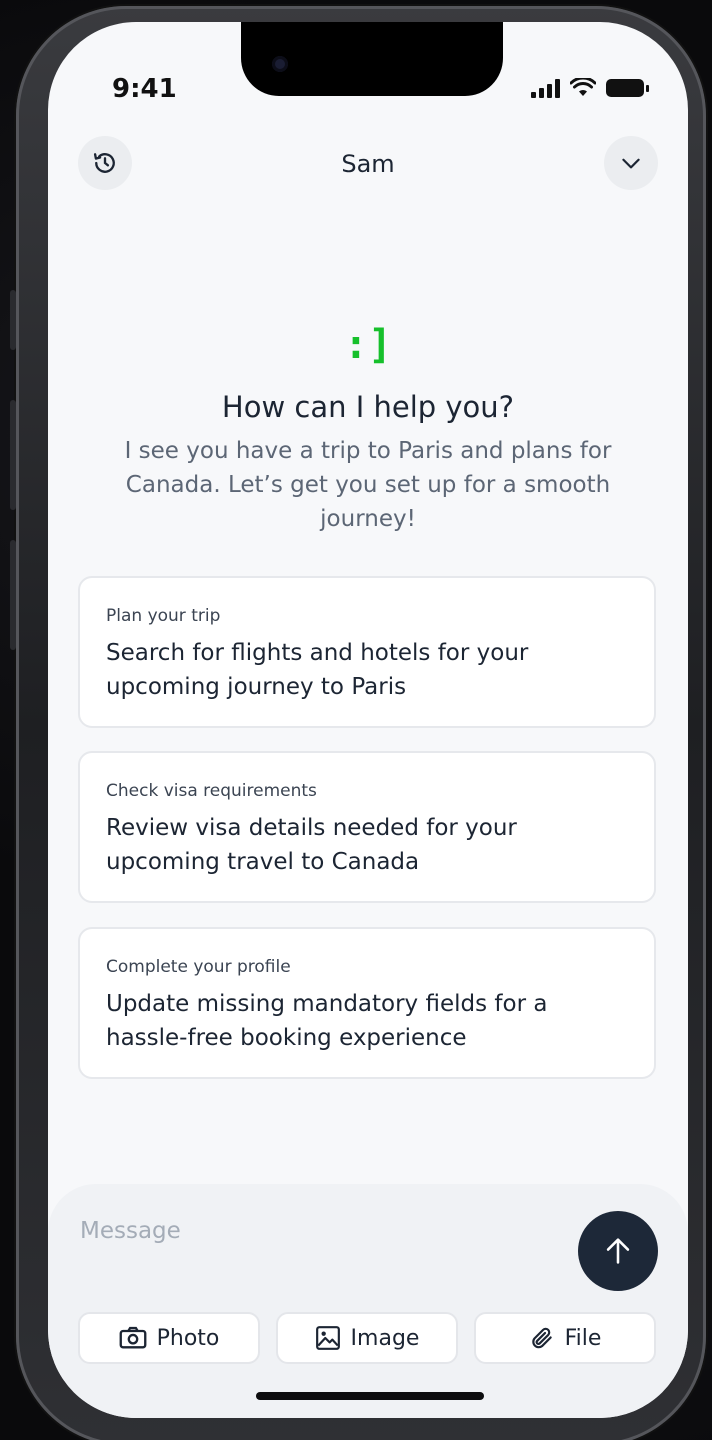  Describe the element at coordinates (327, 1338) in the screenshot. I see `image-icon` at that location.